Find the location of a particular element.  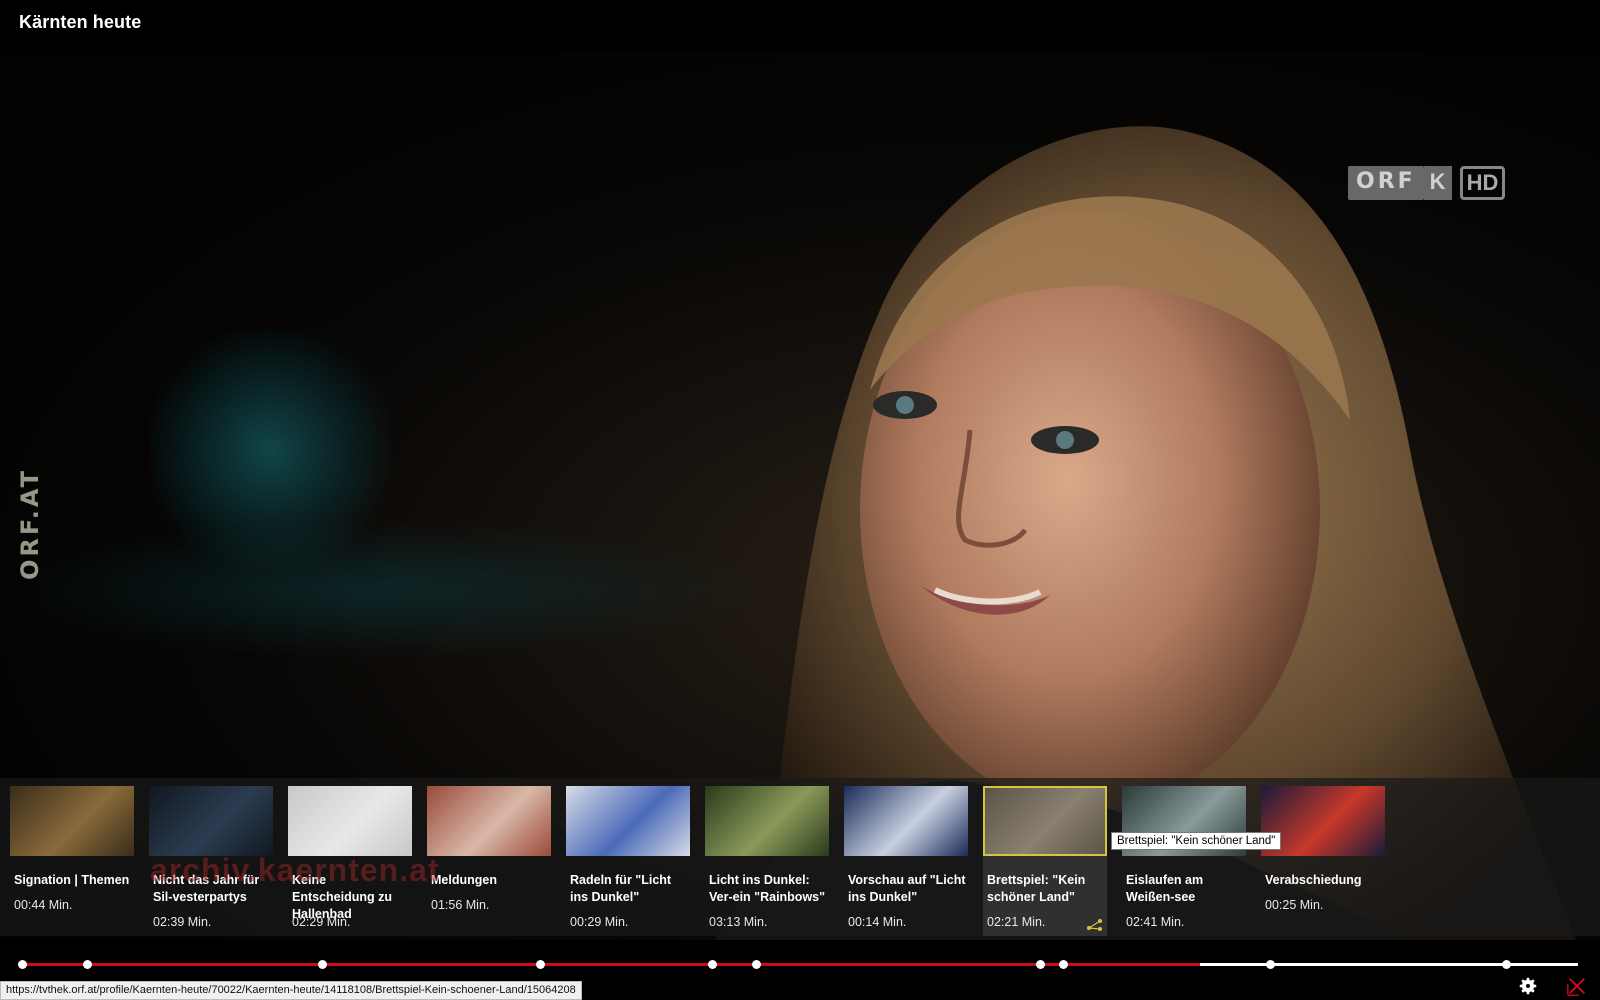

orf-at-watermark: ORF.AT is located at coordinates (30, 524).